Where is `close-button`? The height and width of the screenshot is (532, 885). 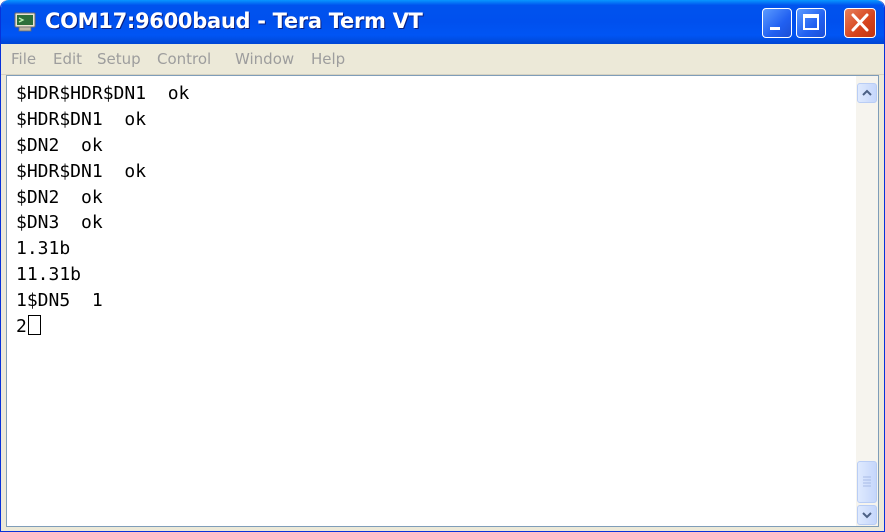 close-button is located at coordinates (860, 23).